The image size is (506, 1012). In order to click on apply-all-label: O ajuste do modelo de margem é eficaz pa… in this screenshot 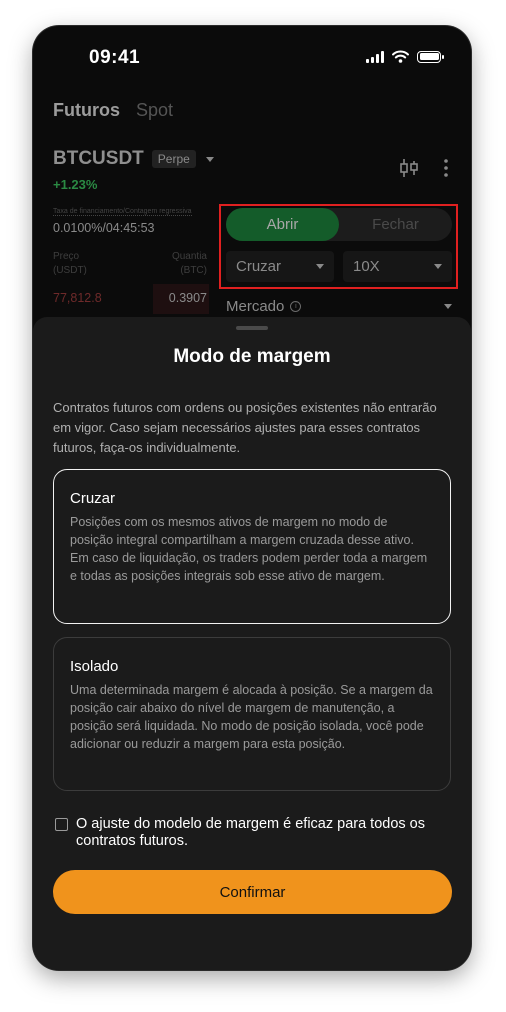, I will do `click(250, 832)`.